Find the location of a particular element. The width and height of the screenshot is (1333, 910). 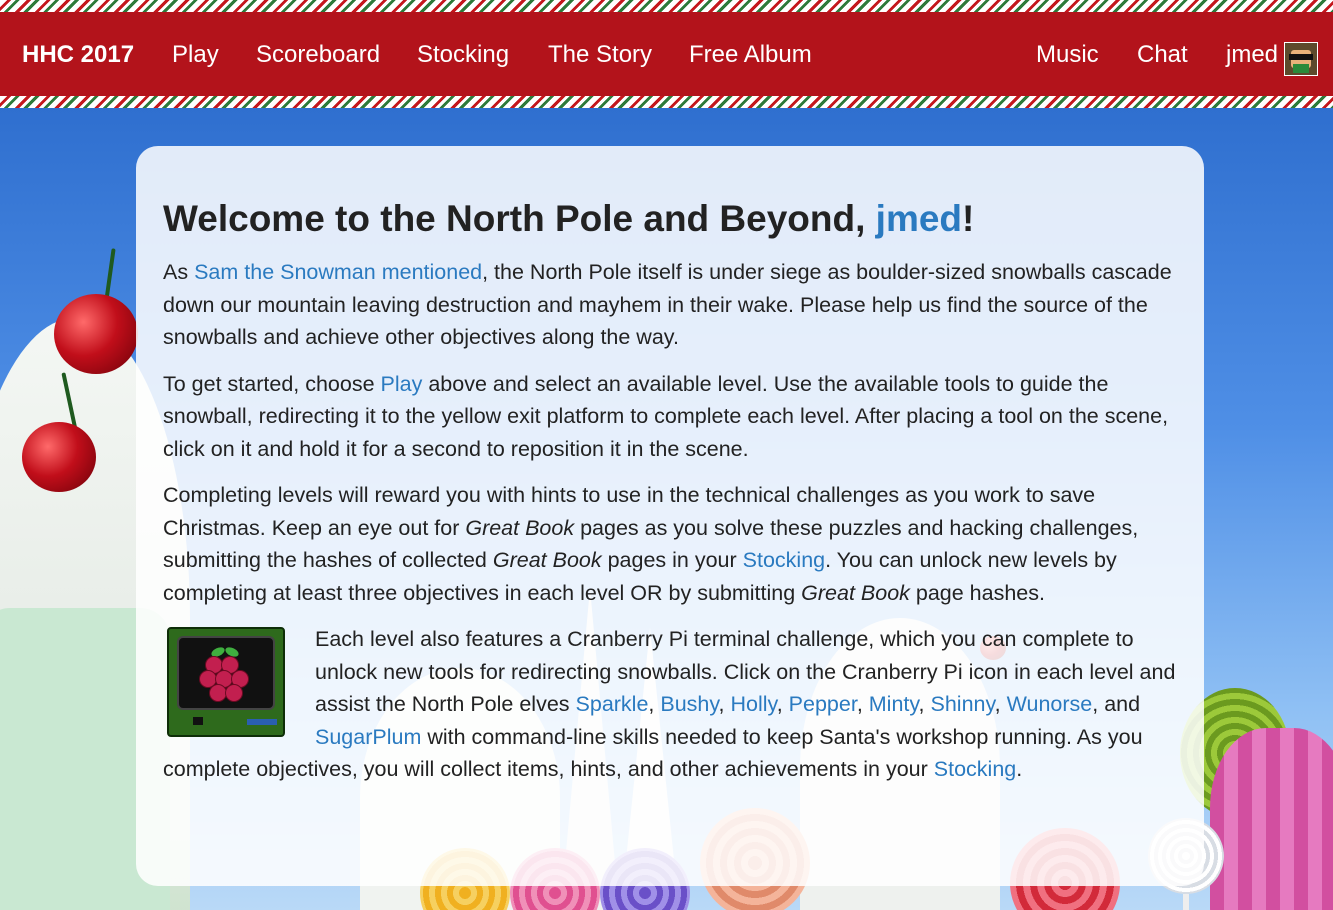

cherry-lower is located at coordinates (59, 457).